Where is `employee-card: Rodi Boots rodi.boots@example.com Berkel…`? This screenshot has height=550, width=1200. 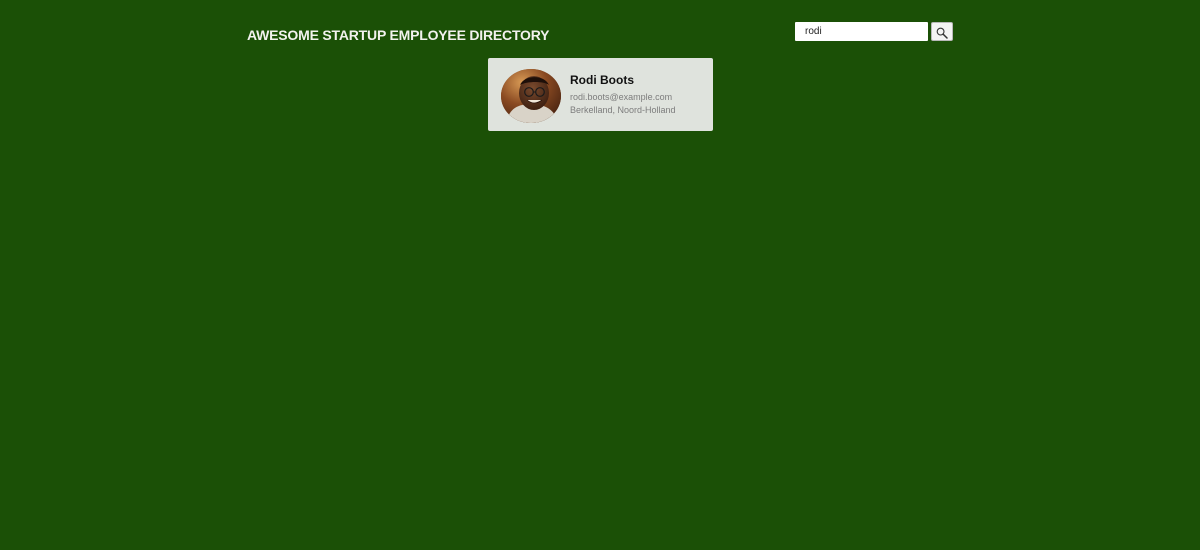 employee-card: Rodi Boots rodi.boots@example.com Berkel… is located at coordinates (600, 94).